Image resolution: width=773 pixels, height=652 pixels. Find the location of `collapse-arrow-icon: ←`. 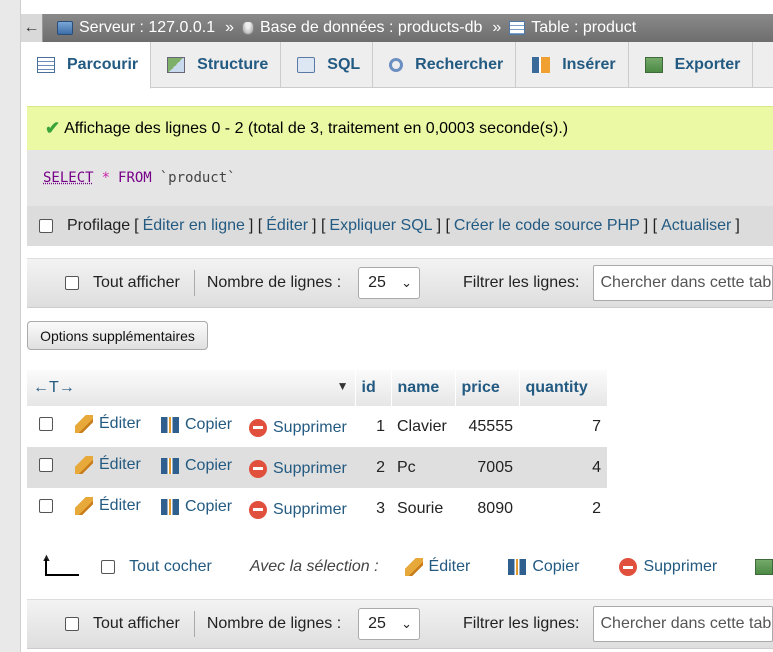

collapse-arrow-icon: ← is located at coordinates (32, 28).